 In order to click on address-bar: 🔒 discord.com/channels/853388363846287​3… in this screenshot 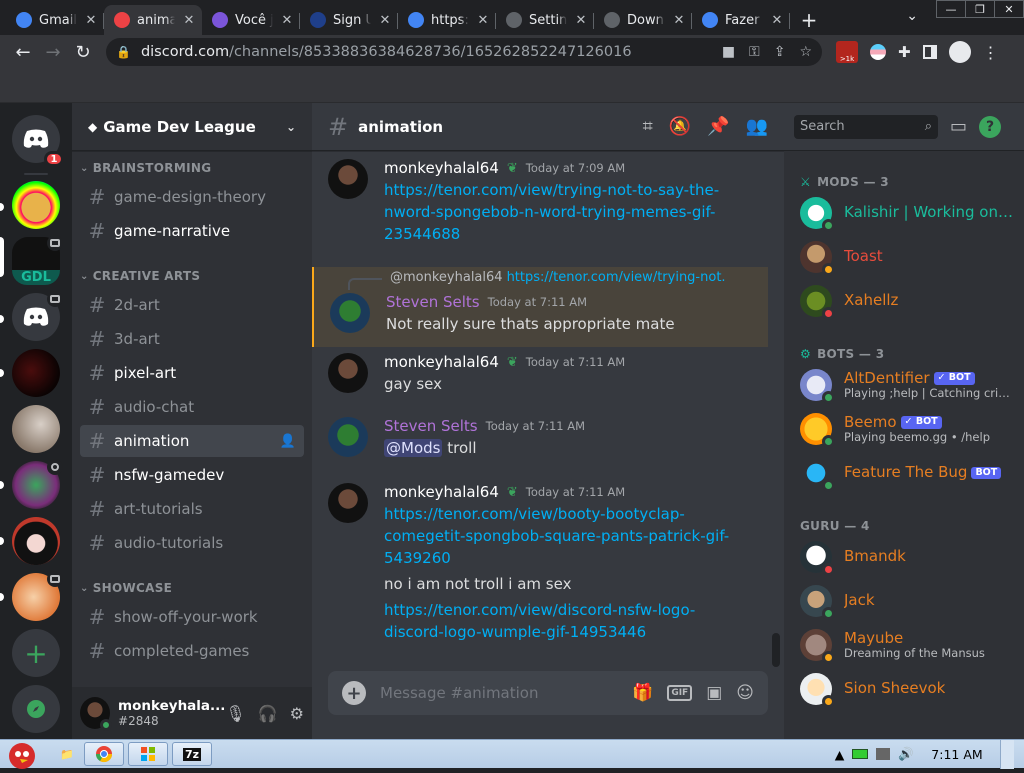, I will do `click(464, 52)`.